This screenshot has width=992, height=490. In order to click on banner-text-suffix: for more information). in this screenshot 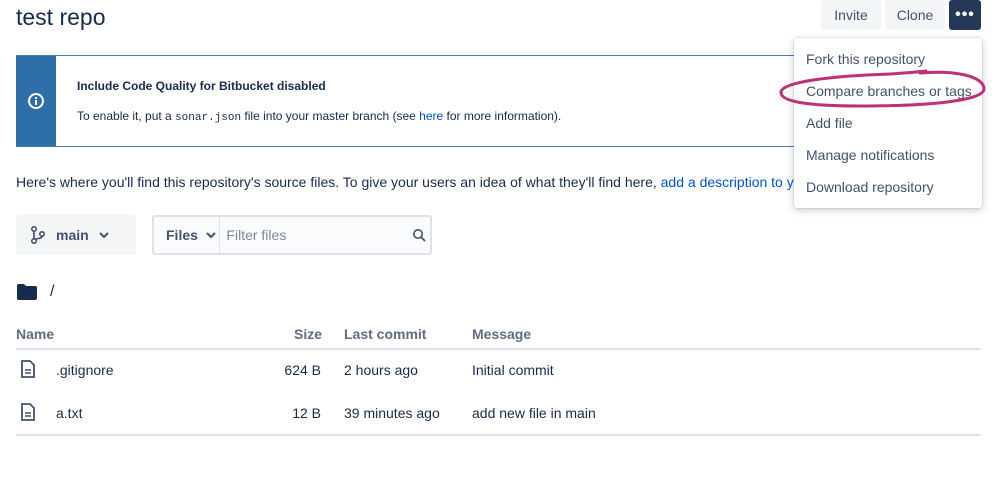, I will do `click(502, 116)`.